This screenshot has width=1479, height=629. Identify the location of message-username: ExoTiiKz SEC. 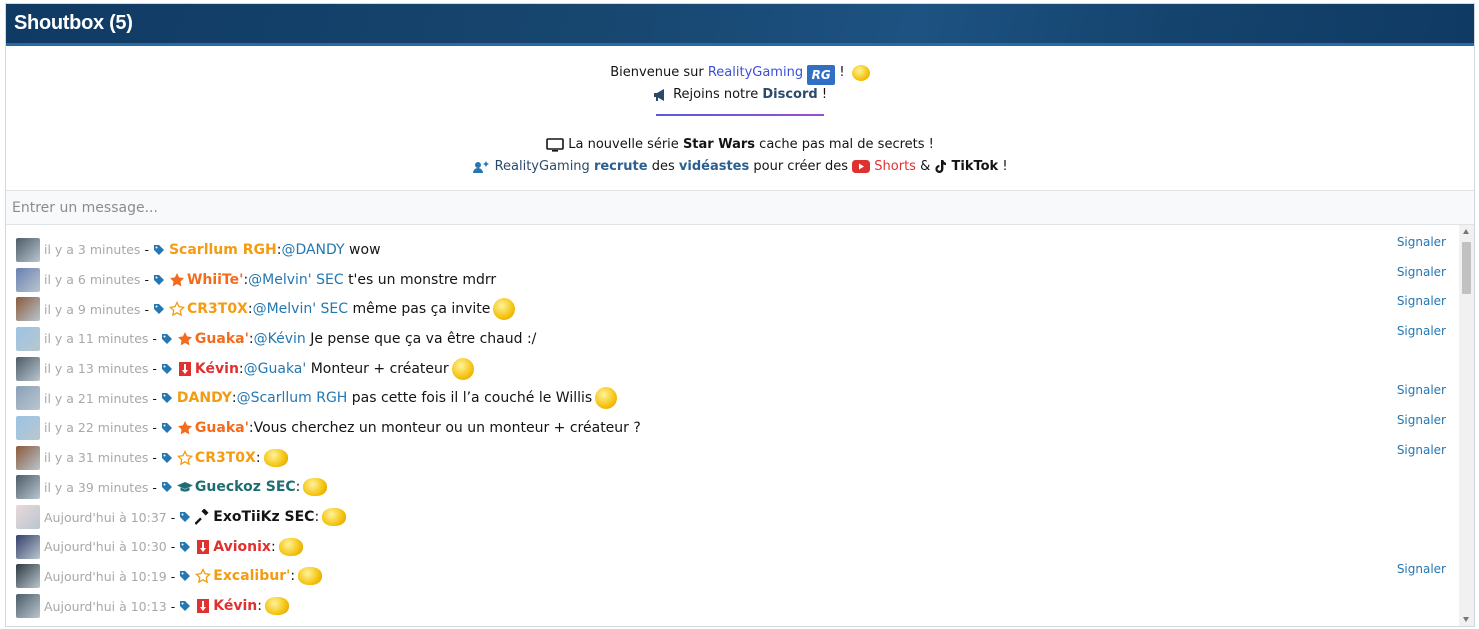
(263, 517).